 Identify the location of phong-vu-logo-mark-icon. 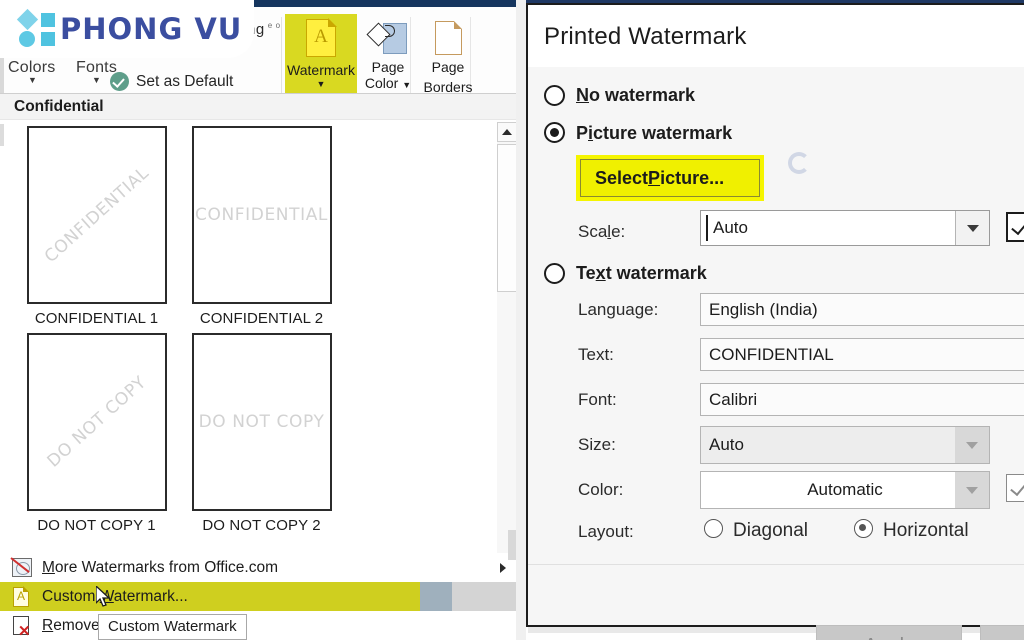
(38, 28).